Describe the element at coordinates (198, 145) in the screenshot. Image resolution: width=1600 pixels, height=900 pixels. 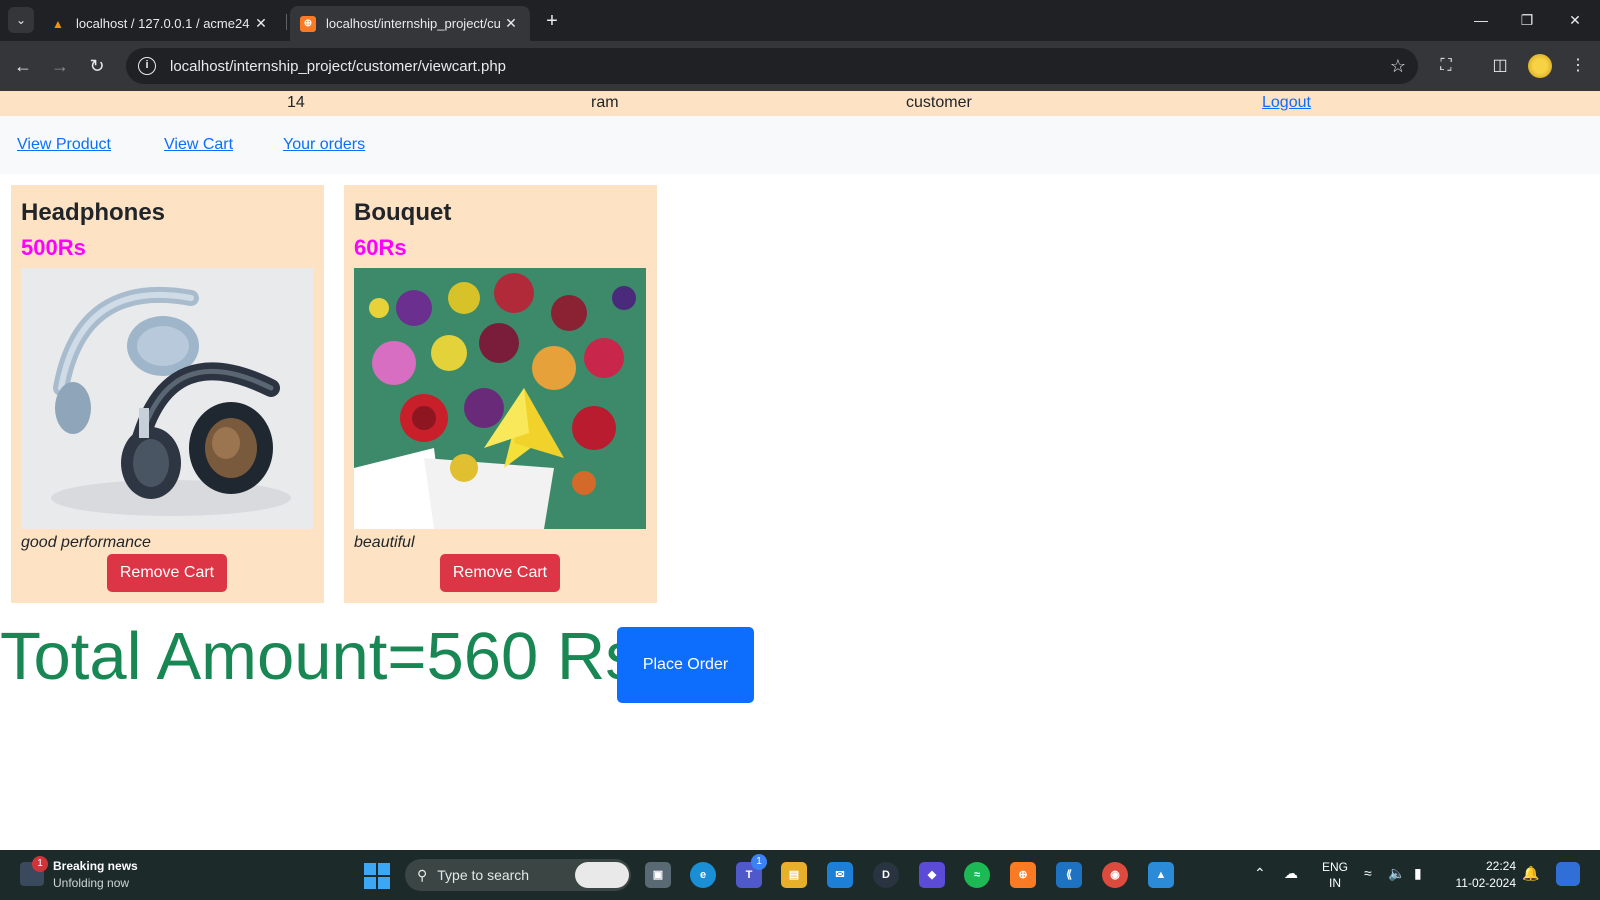
I see `nav-view-cart: View Cart` at that location.